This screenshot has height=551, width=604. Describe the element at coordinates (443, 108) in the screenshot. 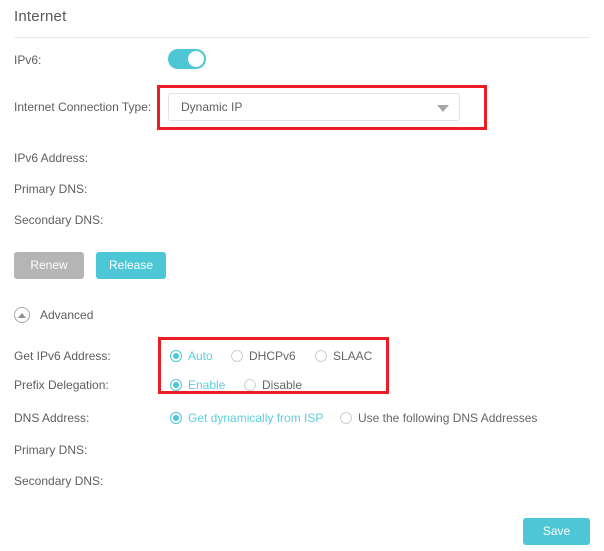

I see `chevron-down-icon` at that location.